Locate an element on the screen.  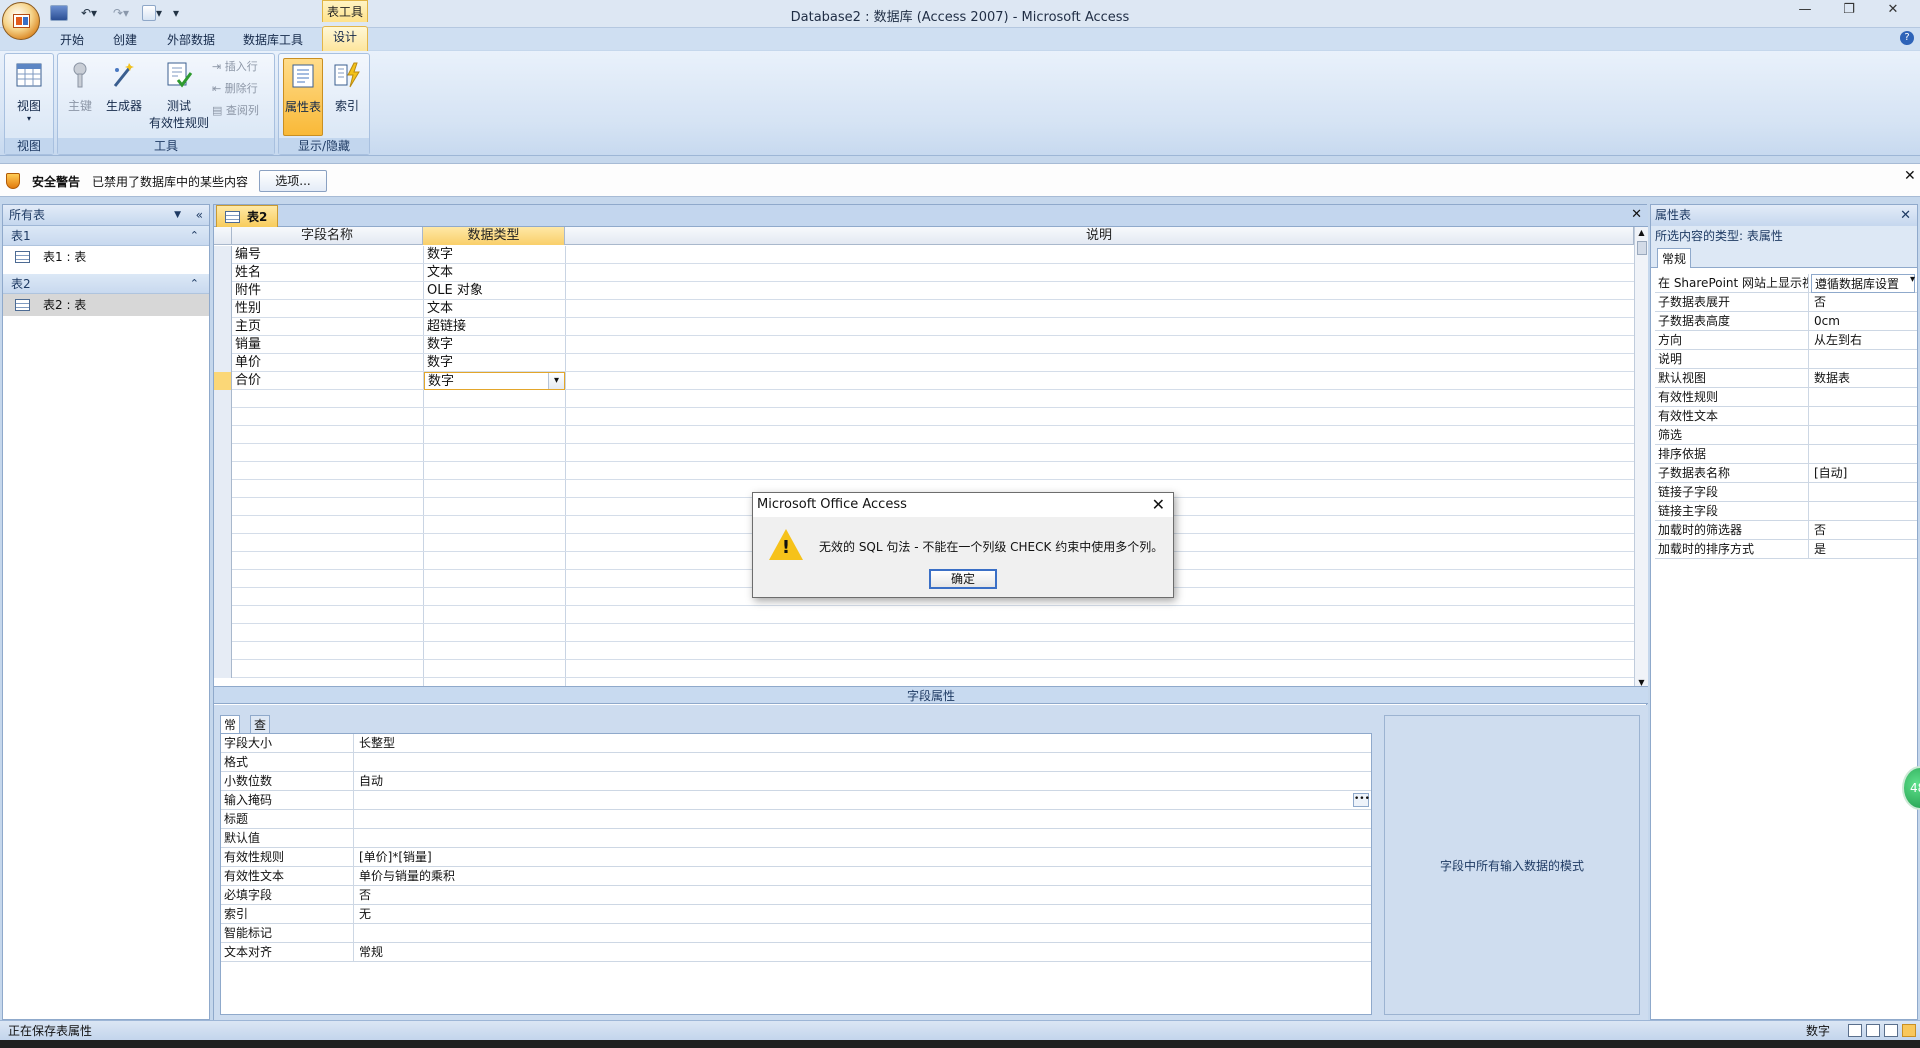
property-row: 子数据表展开否 is located at coordinates (1786, 302).